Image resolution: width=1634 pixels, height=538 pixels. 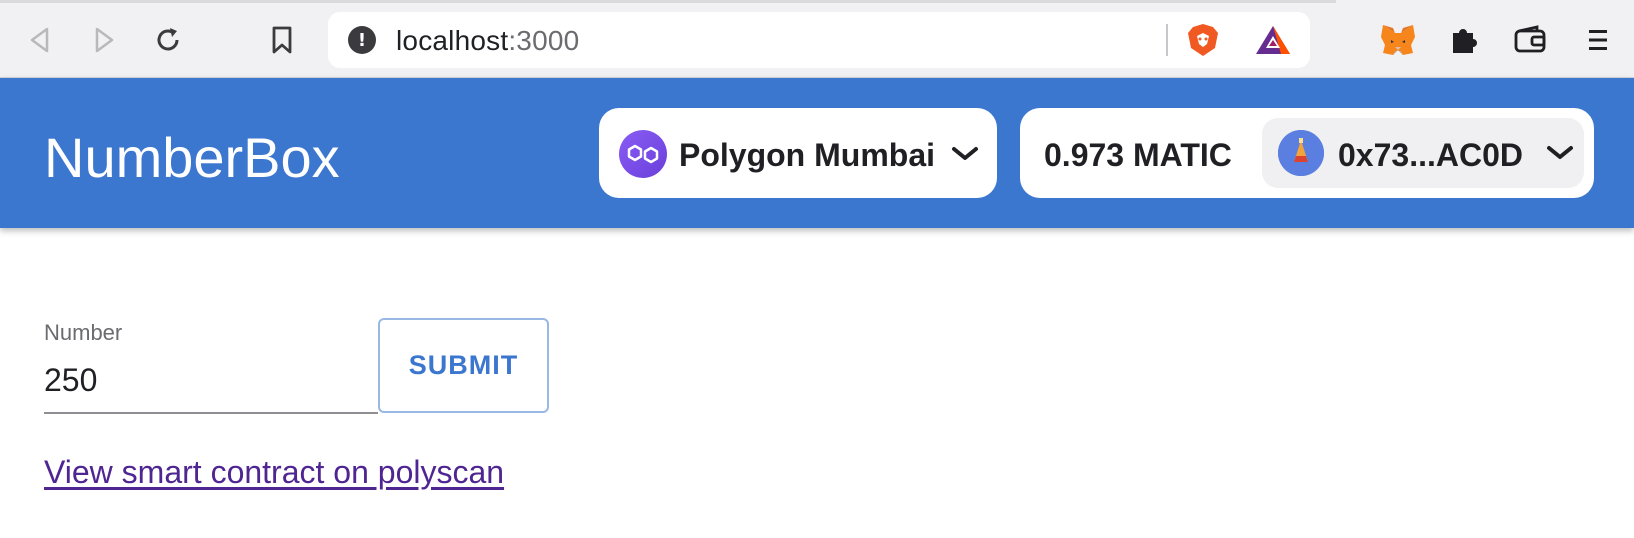 What do you see at coordinates (487, 41) in the screenshot?
I see `url-text: localhost:3000` at bounding box center [487, 41].